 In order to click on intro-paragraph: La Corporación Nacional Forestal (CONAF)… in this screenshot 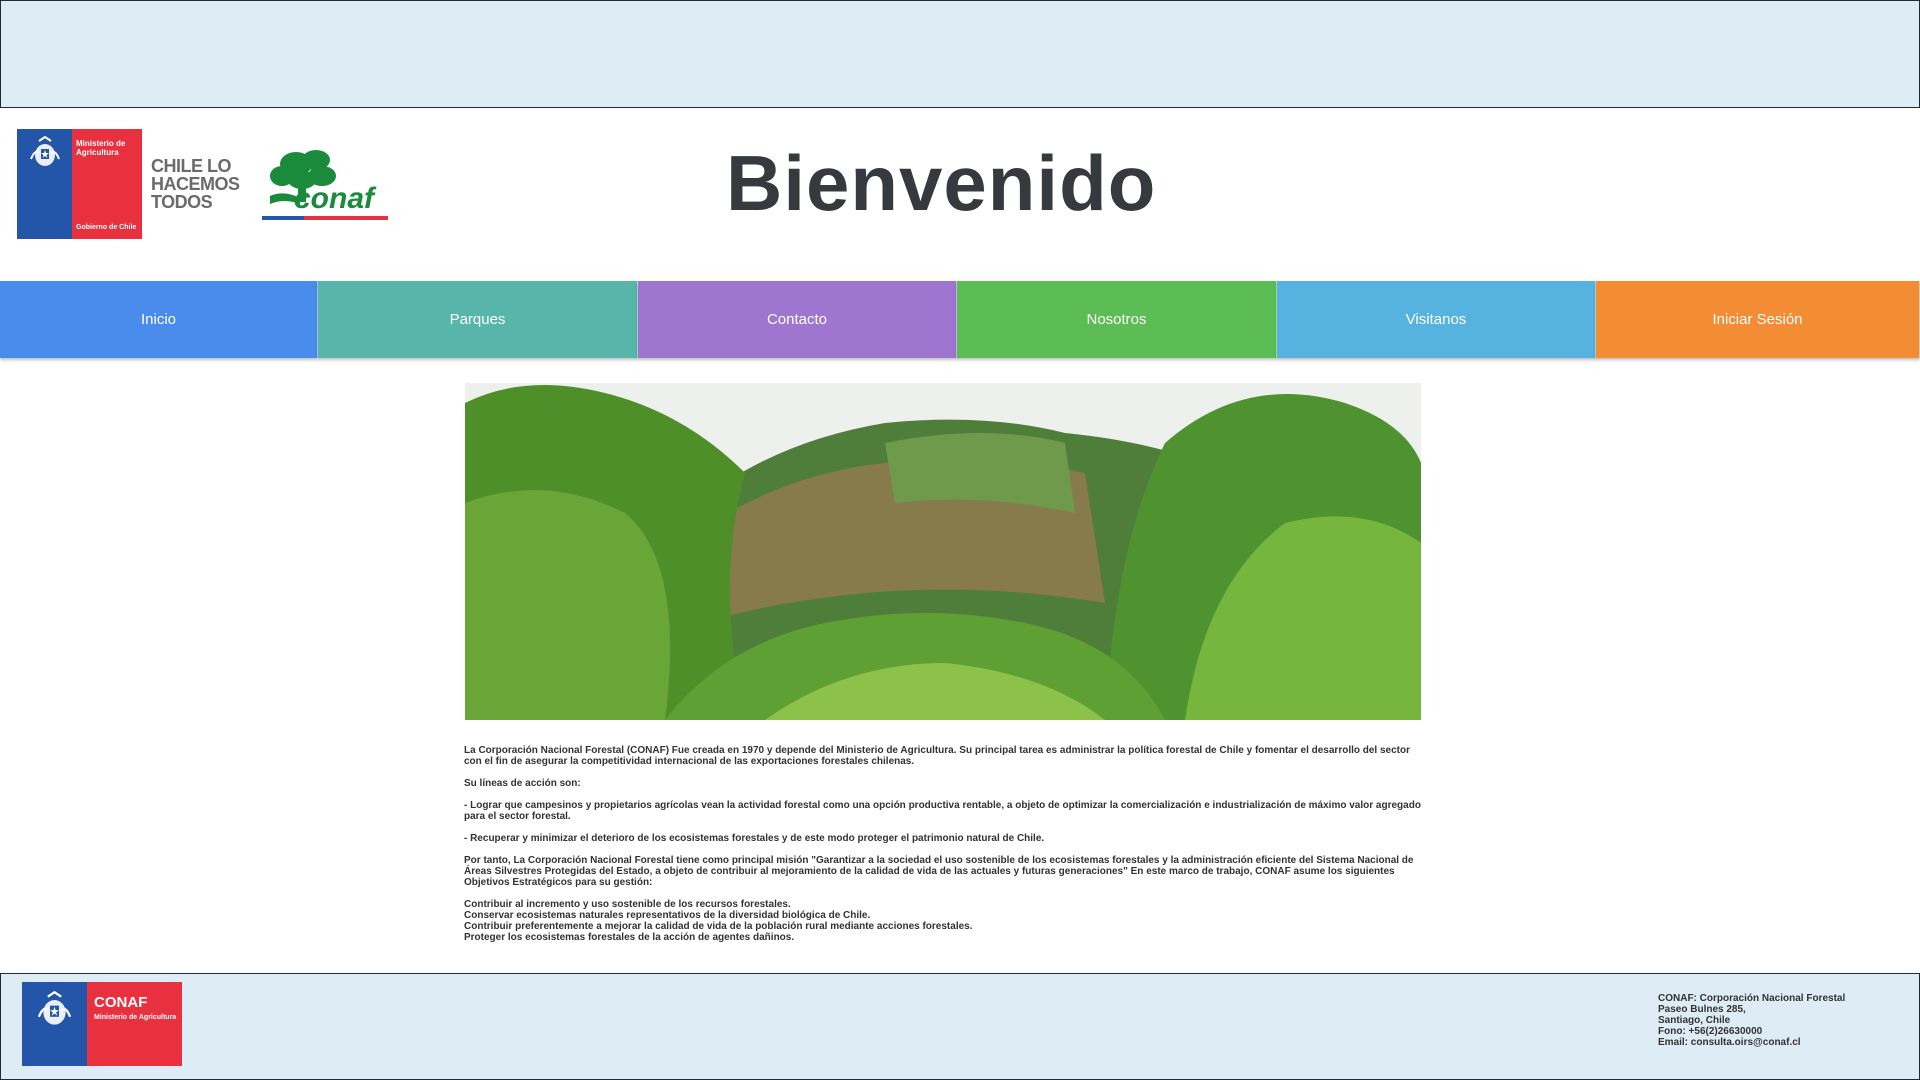, I will do `click(937, 756)`.